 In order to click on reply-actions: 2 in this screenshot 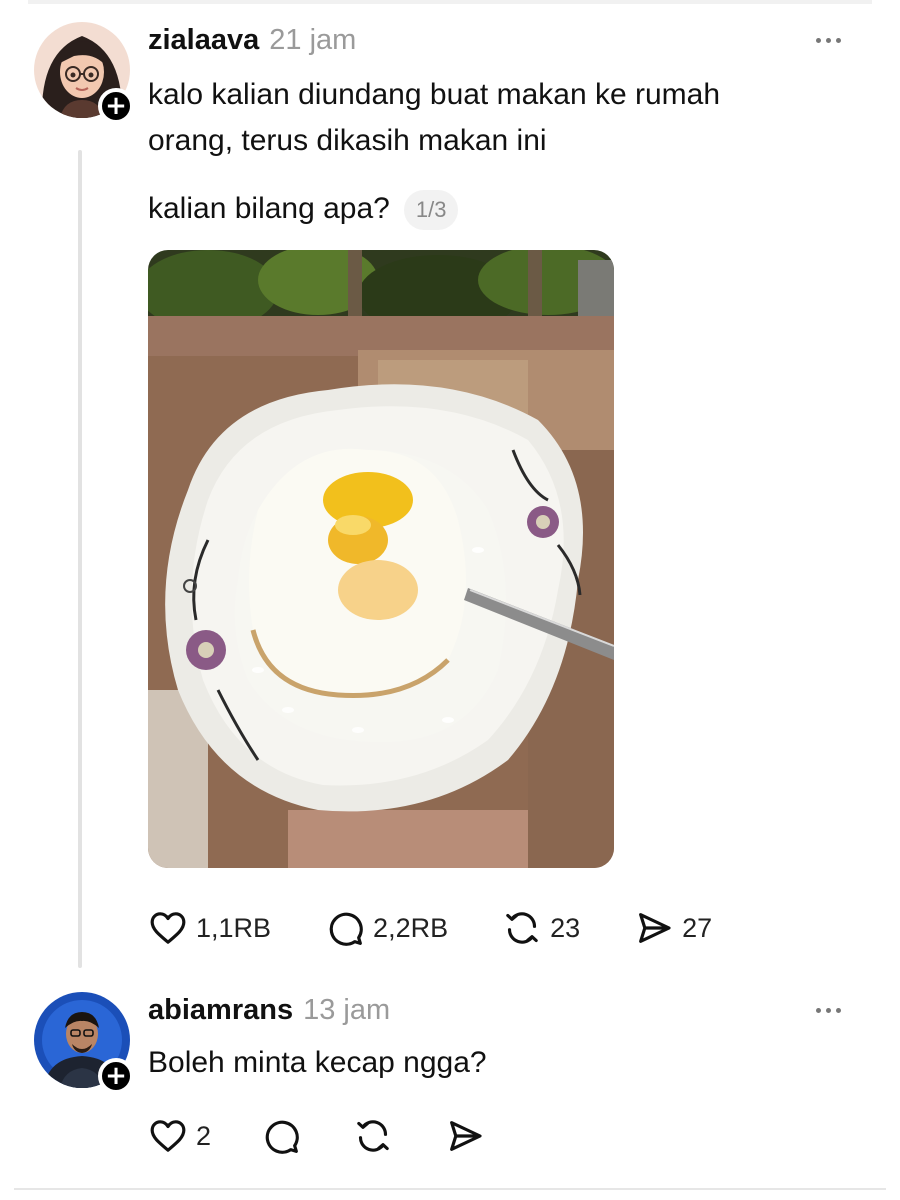, I will do `click(316, 1136)`.